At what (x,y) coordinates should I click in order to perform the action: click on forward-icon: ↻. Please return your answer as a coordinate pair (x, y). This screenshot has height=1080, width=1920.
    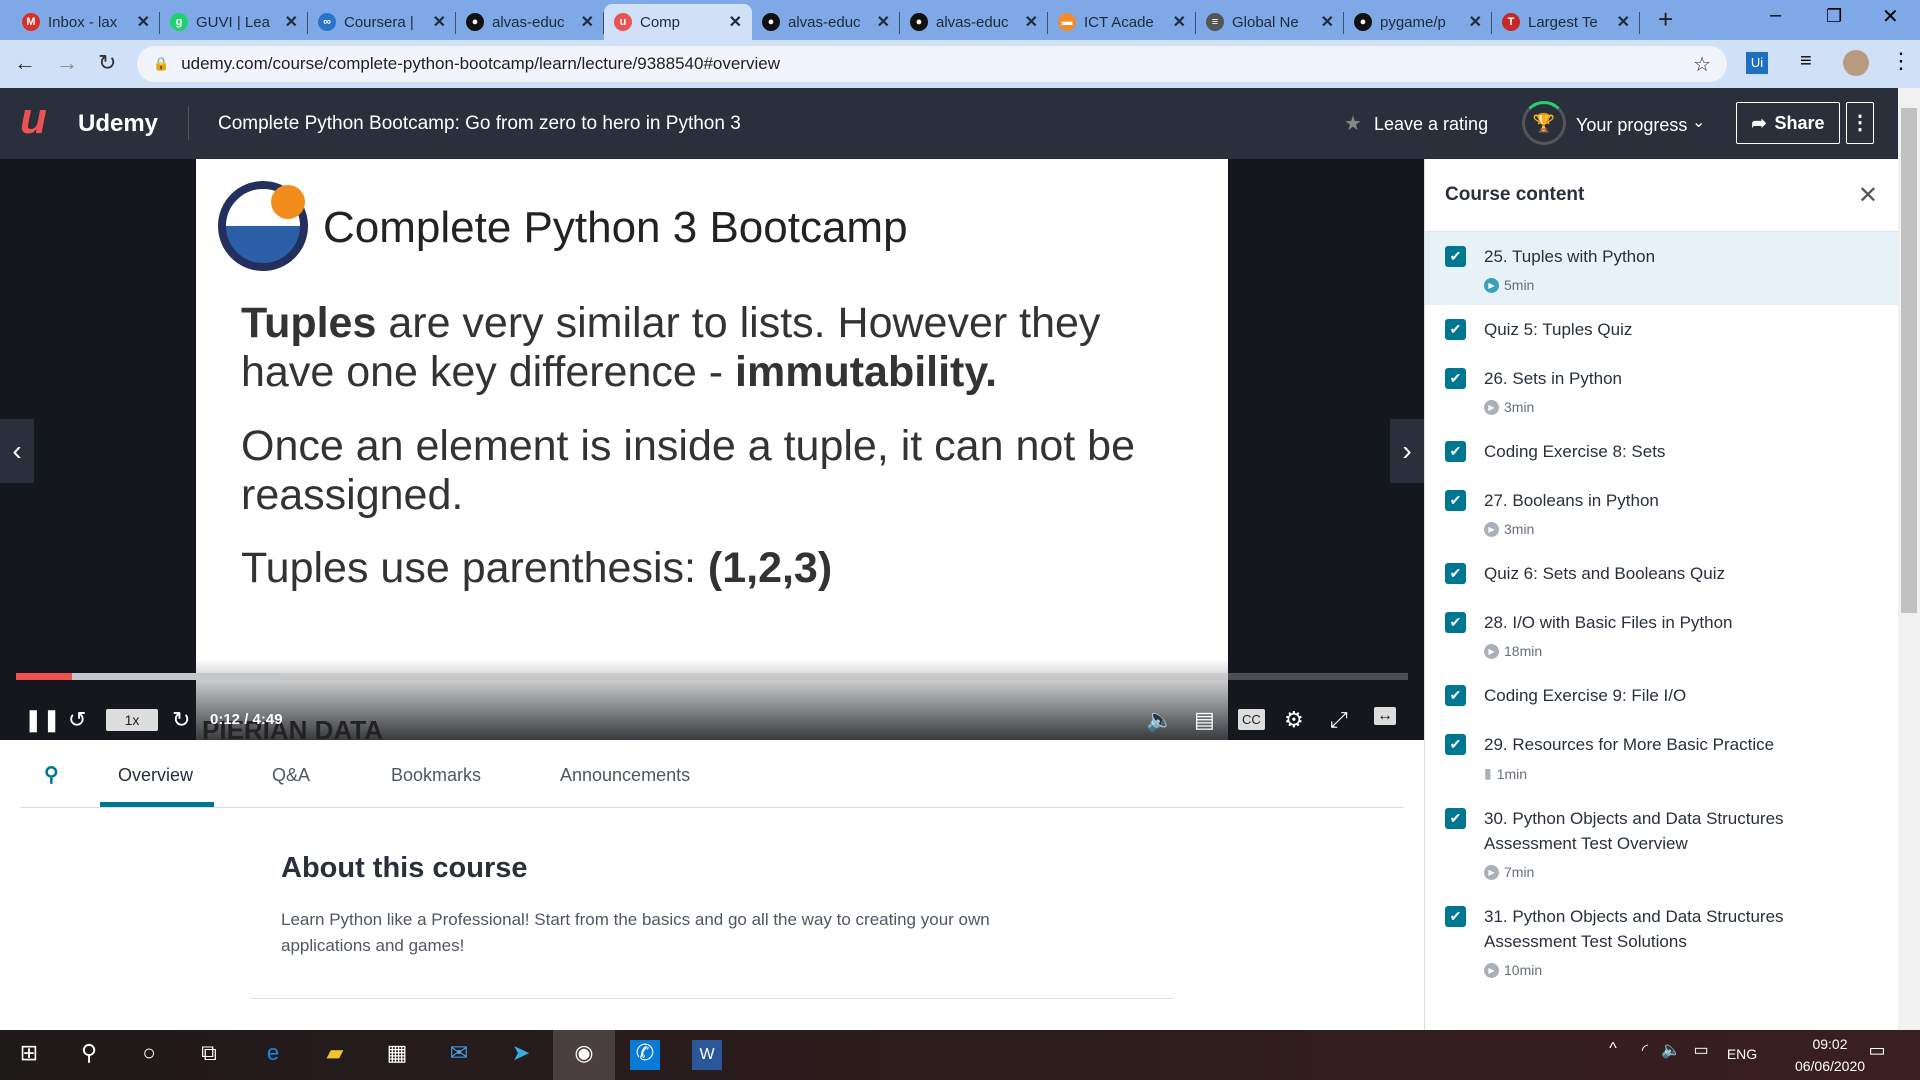
    Looking at the image, I should click on (181, 720).